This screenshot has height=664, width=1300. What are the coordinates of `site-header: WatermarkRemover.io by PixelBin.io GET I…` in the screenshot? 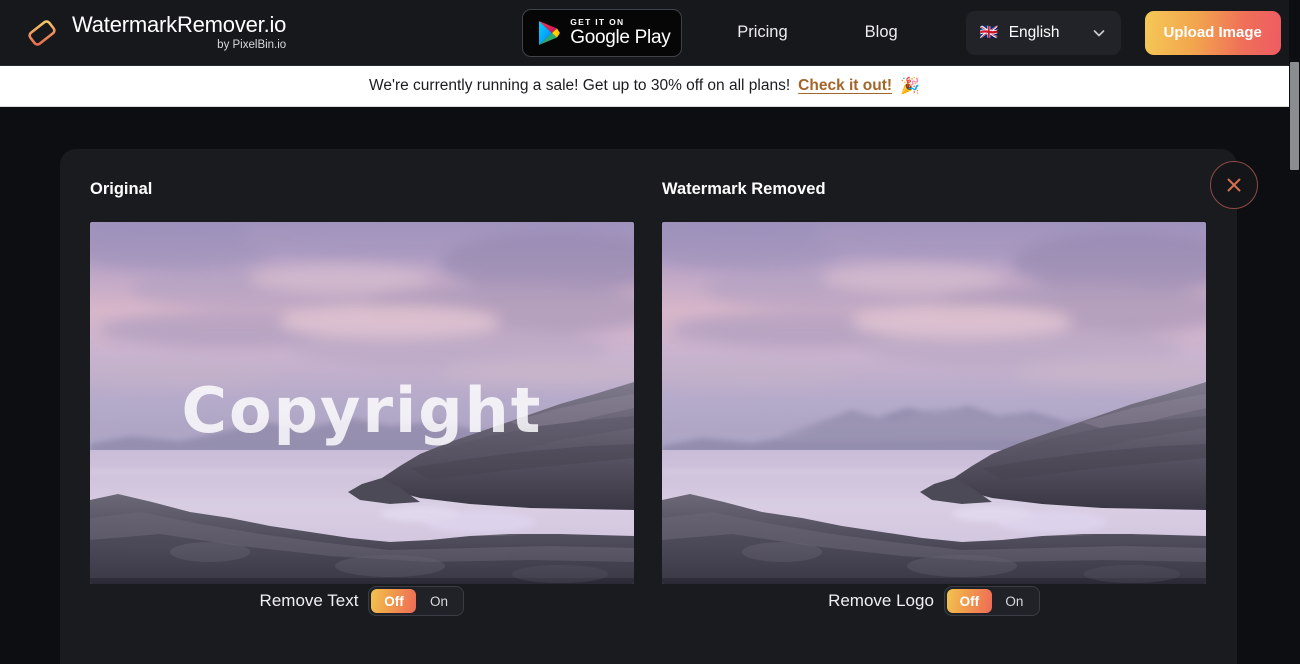 It's located at (644, 33).